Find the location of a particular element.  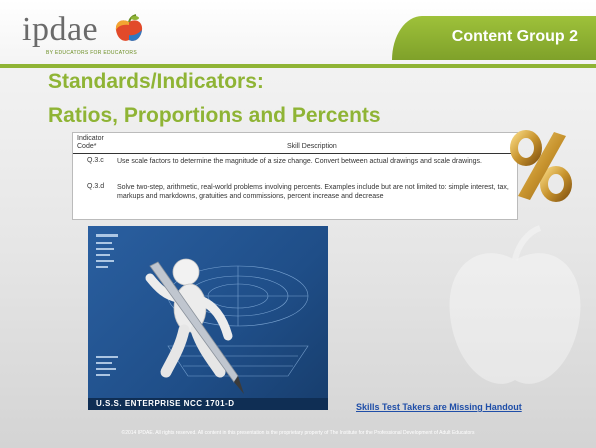

content-group-label: Content Group 2 is located at coordinates (514, 36).